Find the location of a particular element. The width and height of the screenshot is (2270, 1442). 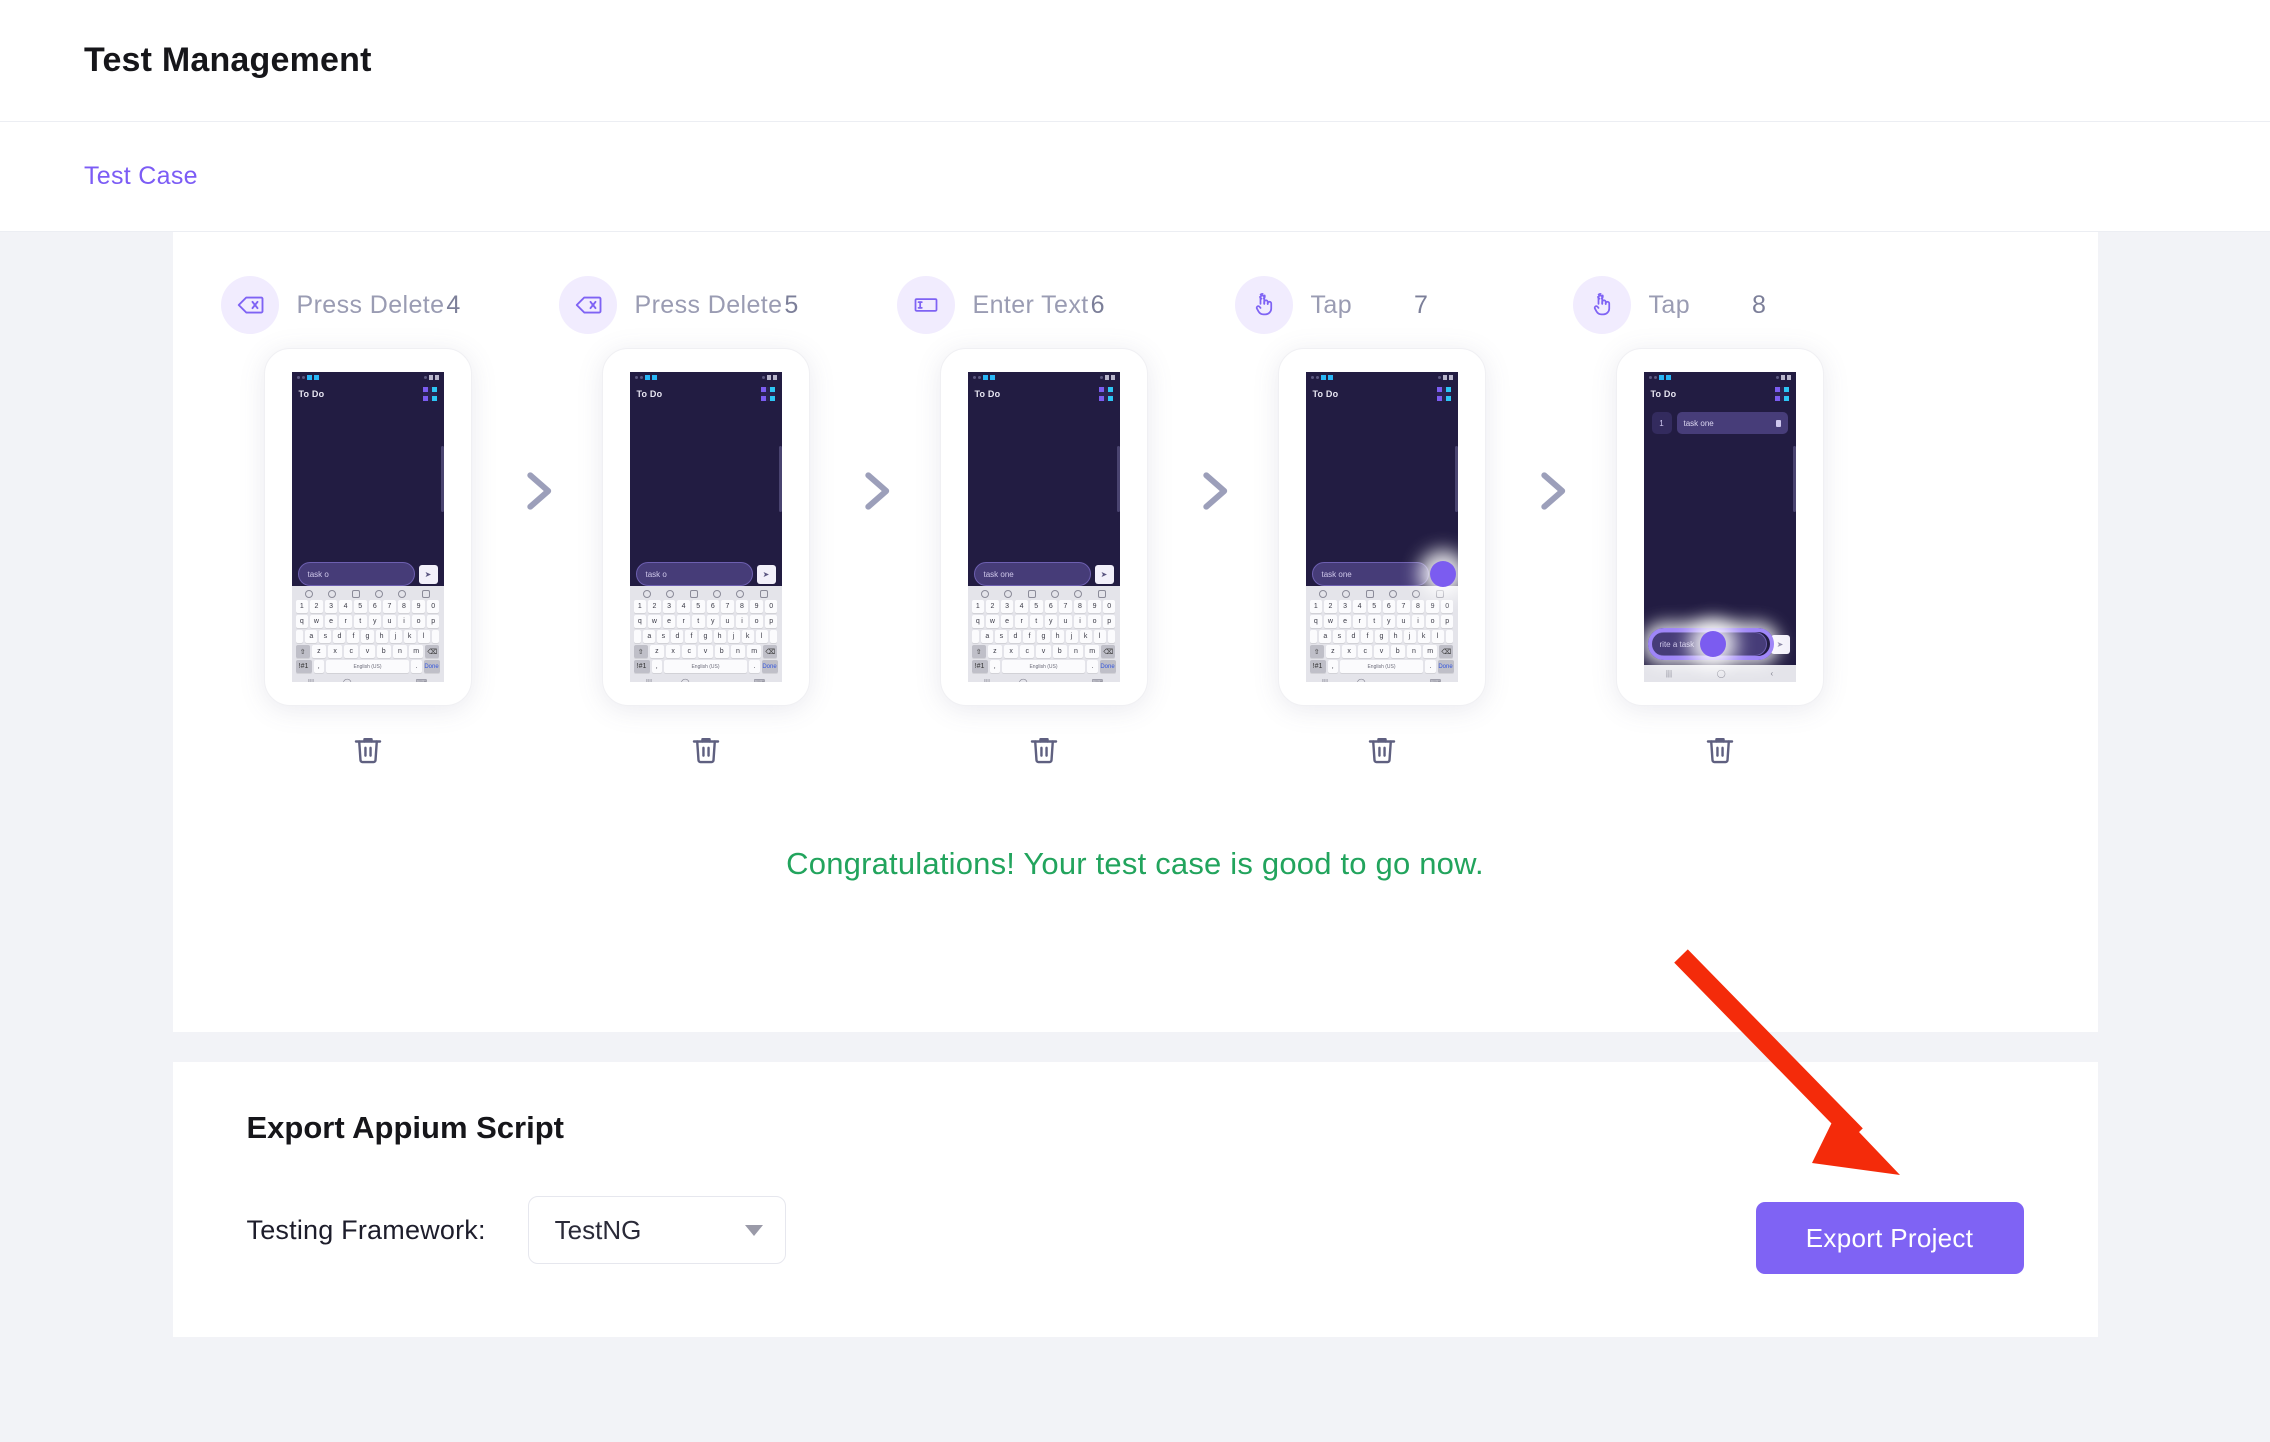

keyboard-key: q is located at coordinates (1316, 621).